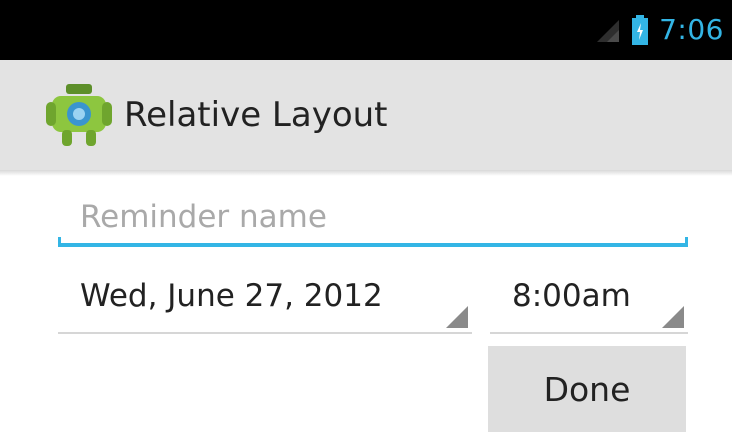 This screenshot has height=436, width=732. What do you see at coordinates (256, 115) in the screenshot?
I see `app-title: Relative Layout` at bounding box center [256, 115].